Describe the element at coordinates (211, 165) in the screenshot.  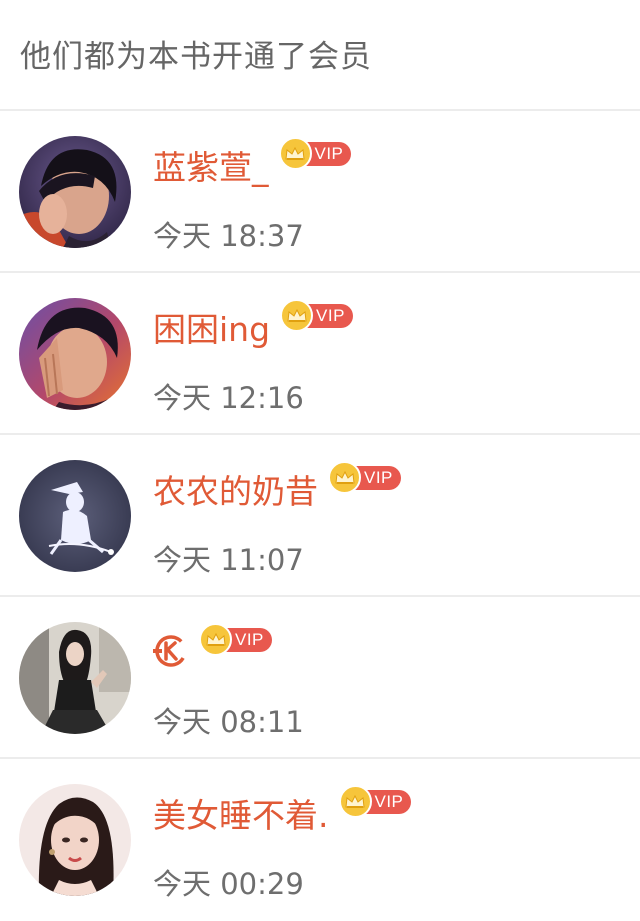
I see `member-name: 蓝紫萱_` at that location.